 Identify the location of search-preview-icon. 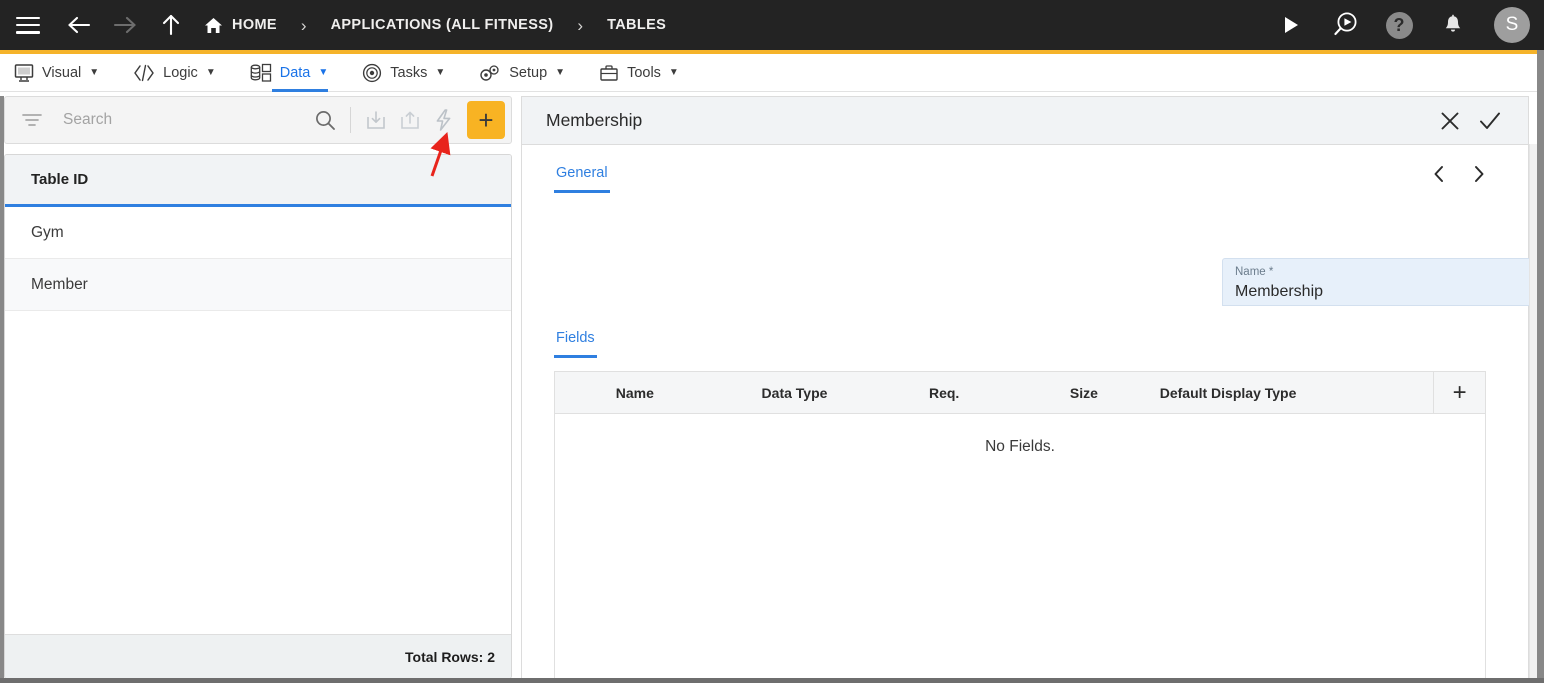
(1345, 24).